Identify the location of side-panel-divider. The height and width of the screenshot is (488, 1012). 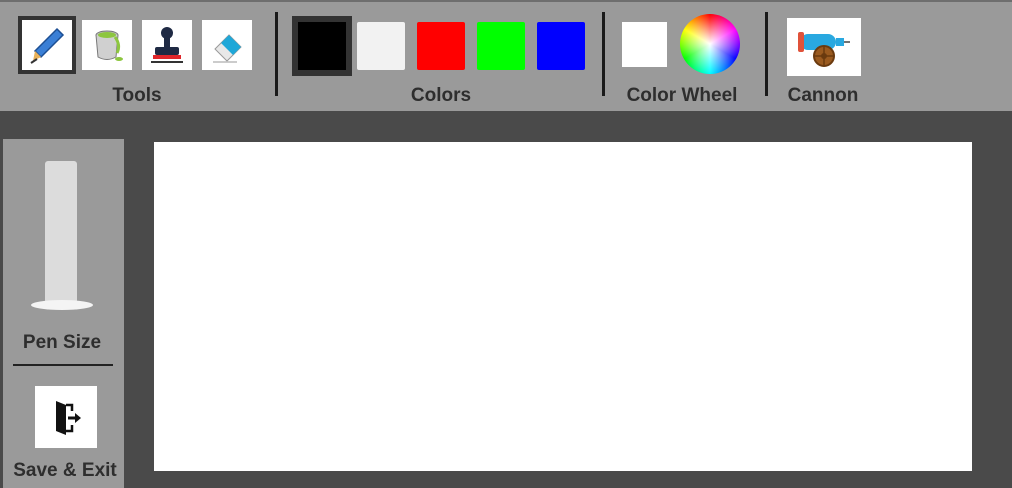
(63, 365).